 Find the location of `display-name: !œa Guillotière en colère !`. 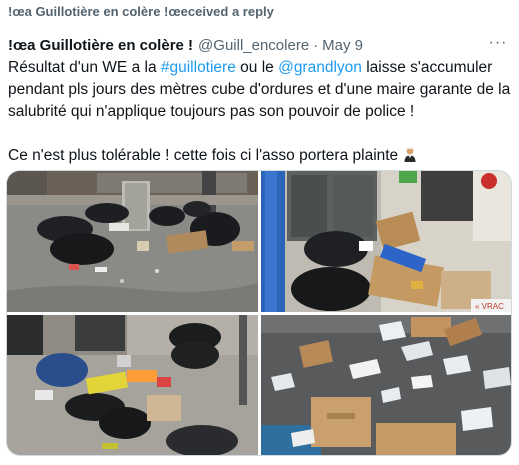

display-name: !œa Guillotière en colère ! is located at coordinates (100, 45).